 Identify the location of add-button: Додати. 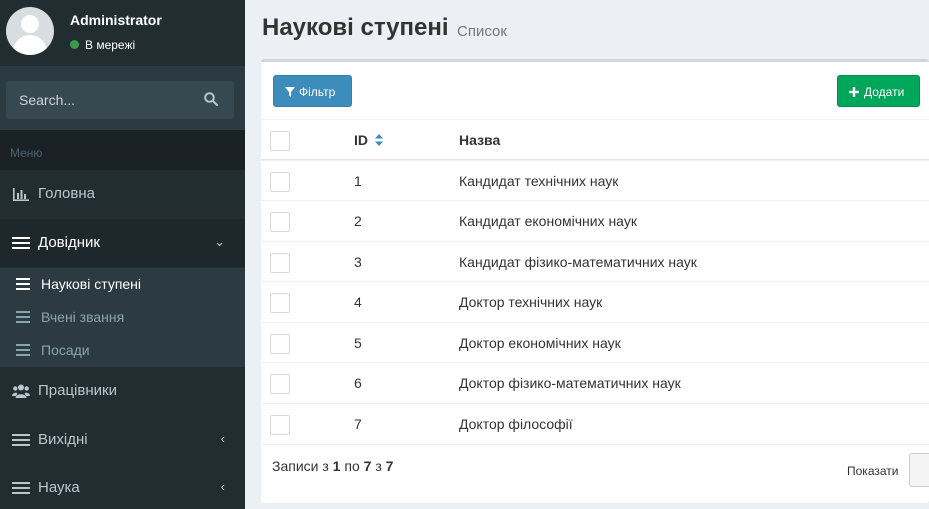
(878, 91).